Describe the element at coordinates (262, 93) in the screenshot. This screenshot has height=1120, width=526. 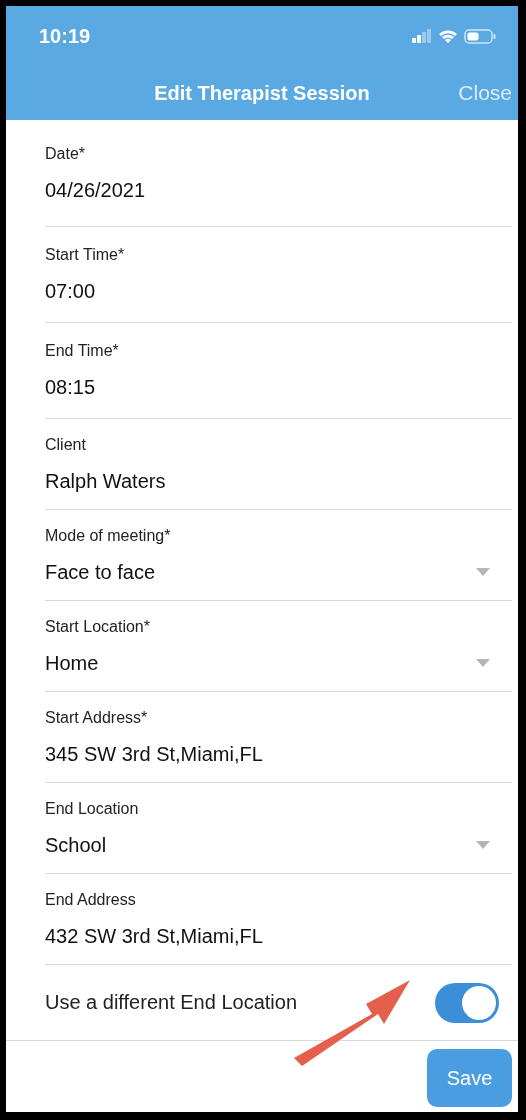
I see `screen-title: Edit Therapist Session` at that location.